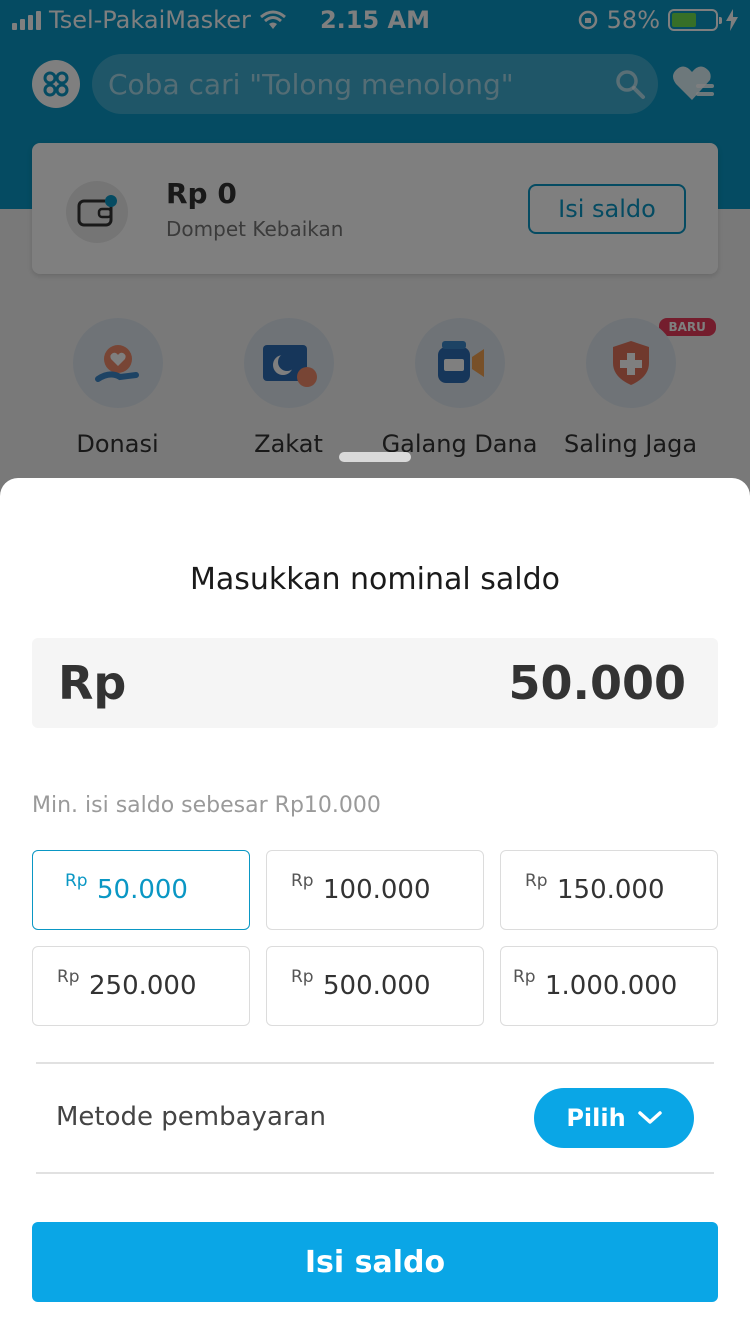 This screenshot has height=1334, width=750. I want to click on payment-method-label: Metode pembayaran, so click(191, 1117).